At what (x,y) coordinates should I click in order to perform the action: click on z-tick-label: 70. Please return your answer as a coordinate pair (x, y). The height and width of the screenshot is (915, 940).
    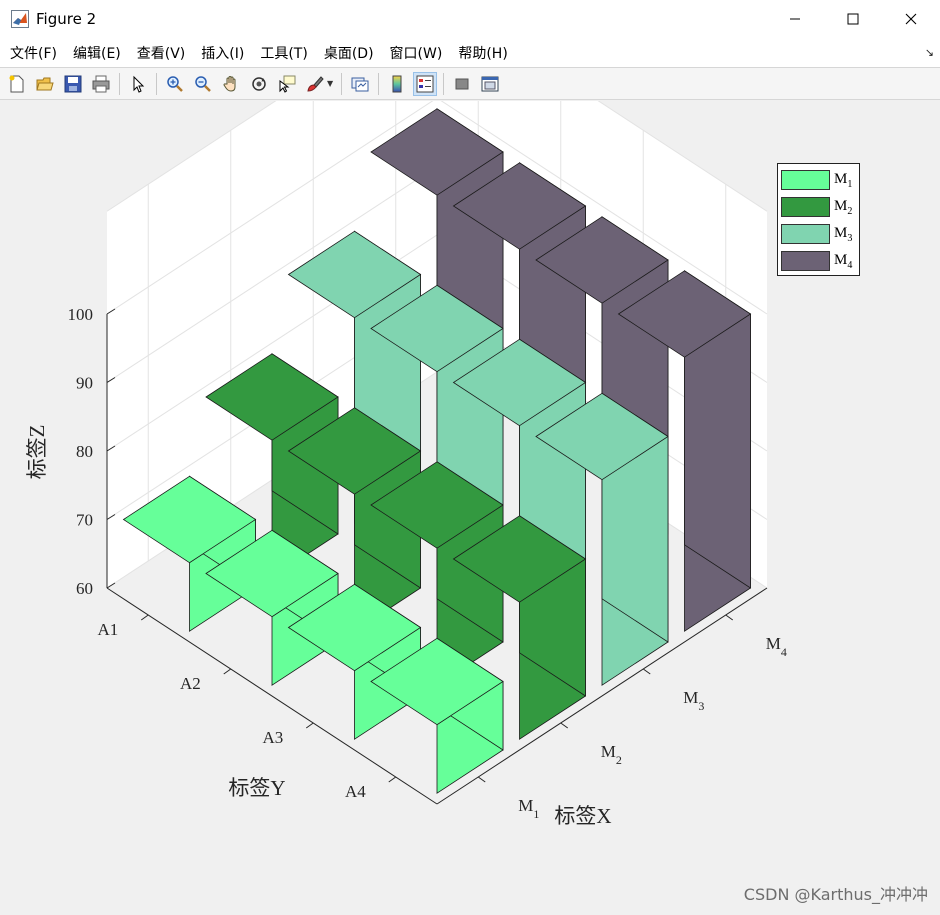
    Looking at the image, I should click on (84, 520).